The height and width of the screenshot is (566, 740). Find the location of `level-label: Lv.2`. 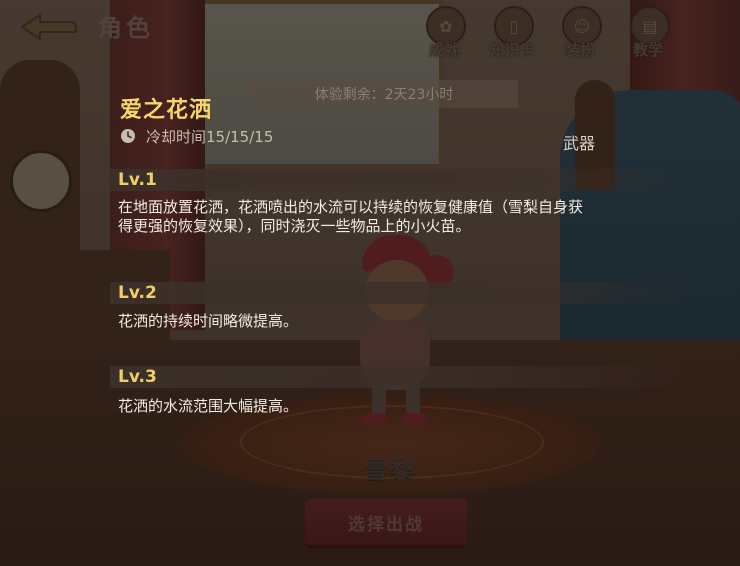

level-label: Lv.2 is located at coordinates (137, 293).